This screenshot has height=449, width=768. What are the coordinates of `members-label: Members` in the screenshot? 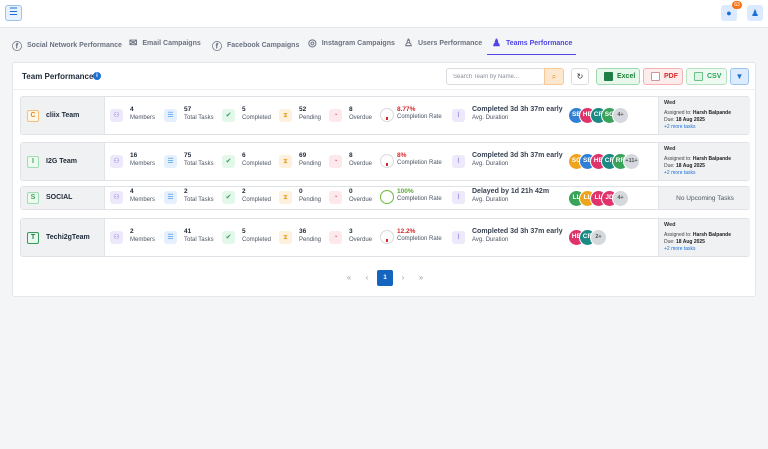 It's located at (143, 163).